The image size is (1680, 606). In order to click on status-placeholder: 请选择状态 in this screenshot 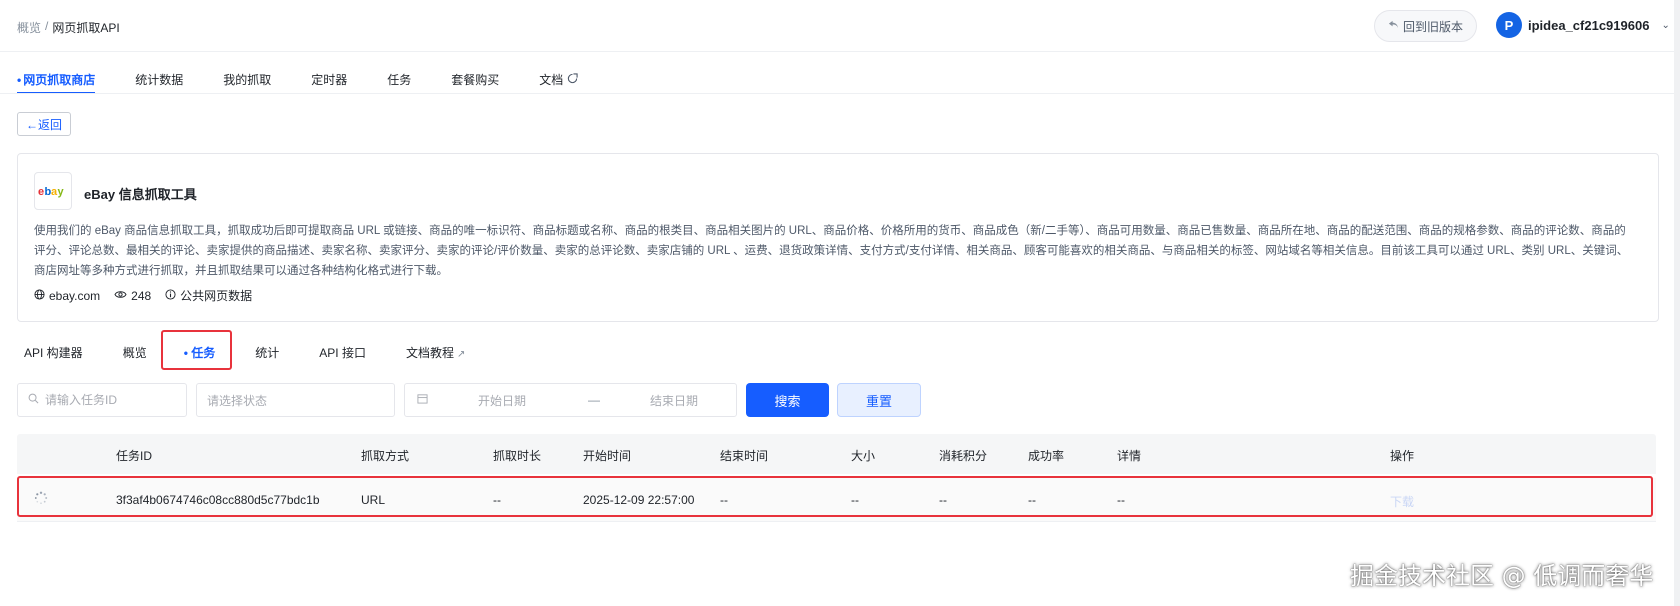, I will do `click(237, 400)`.